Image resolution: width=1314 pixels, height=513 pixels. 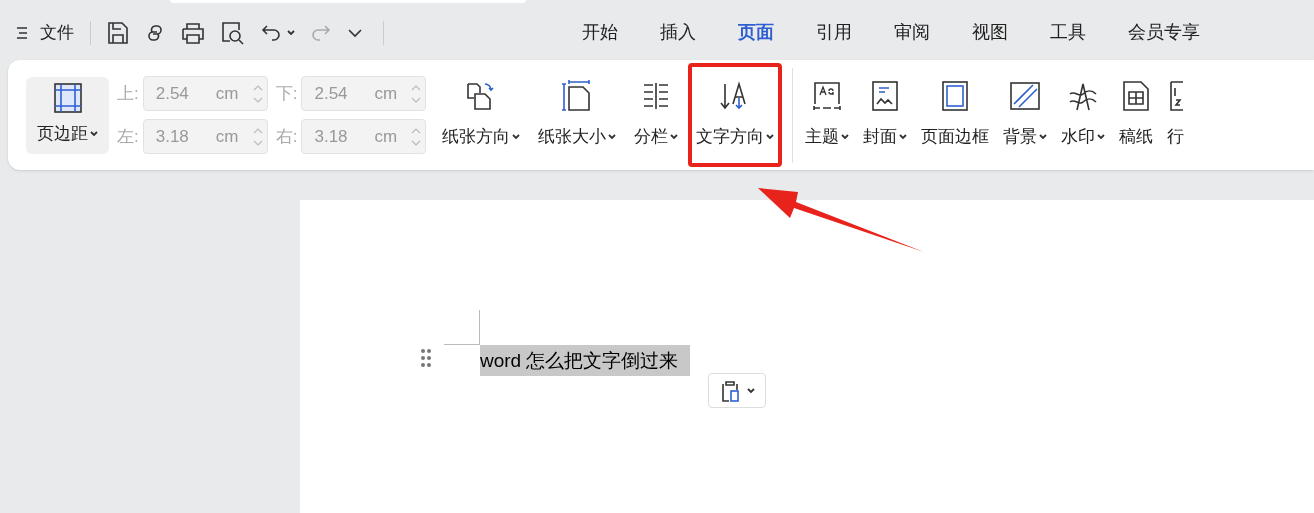 I want to click on ribbon-tab: 页面, so click(x=756, y=32).